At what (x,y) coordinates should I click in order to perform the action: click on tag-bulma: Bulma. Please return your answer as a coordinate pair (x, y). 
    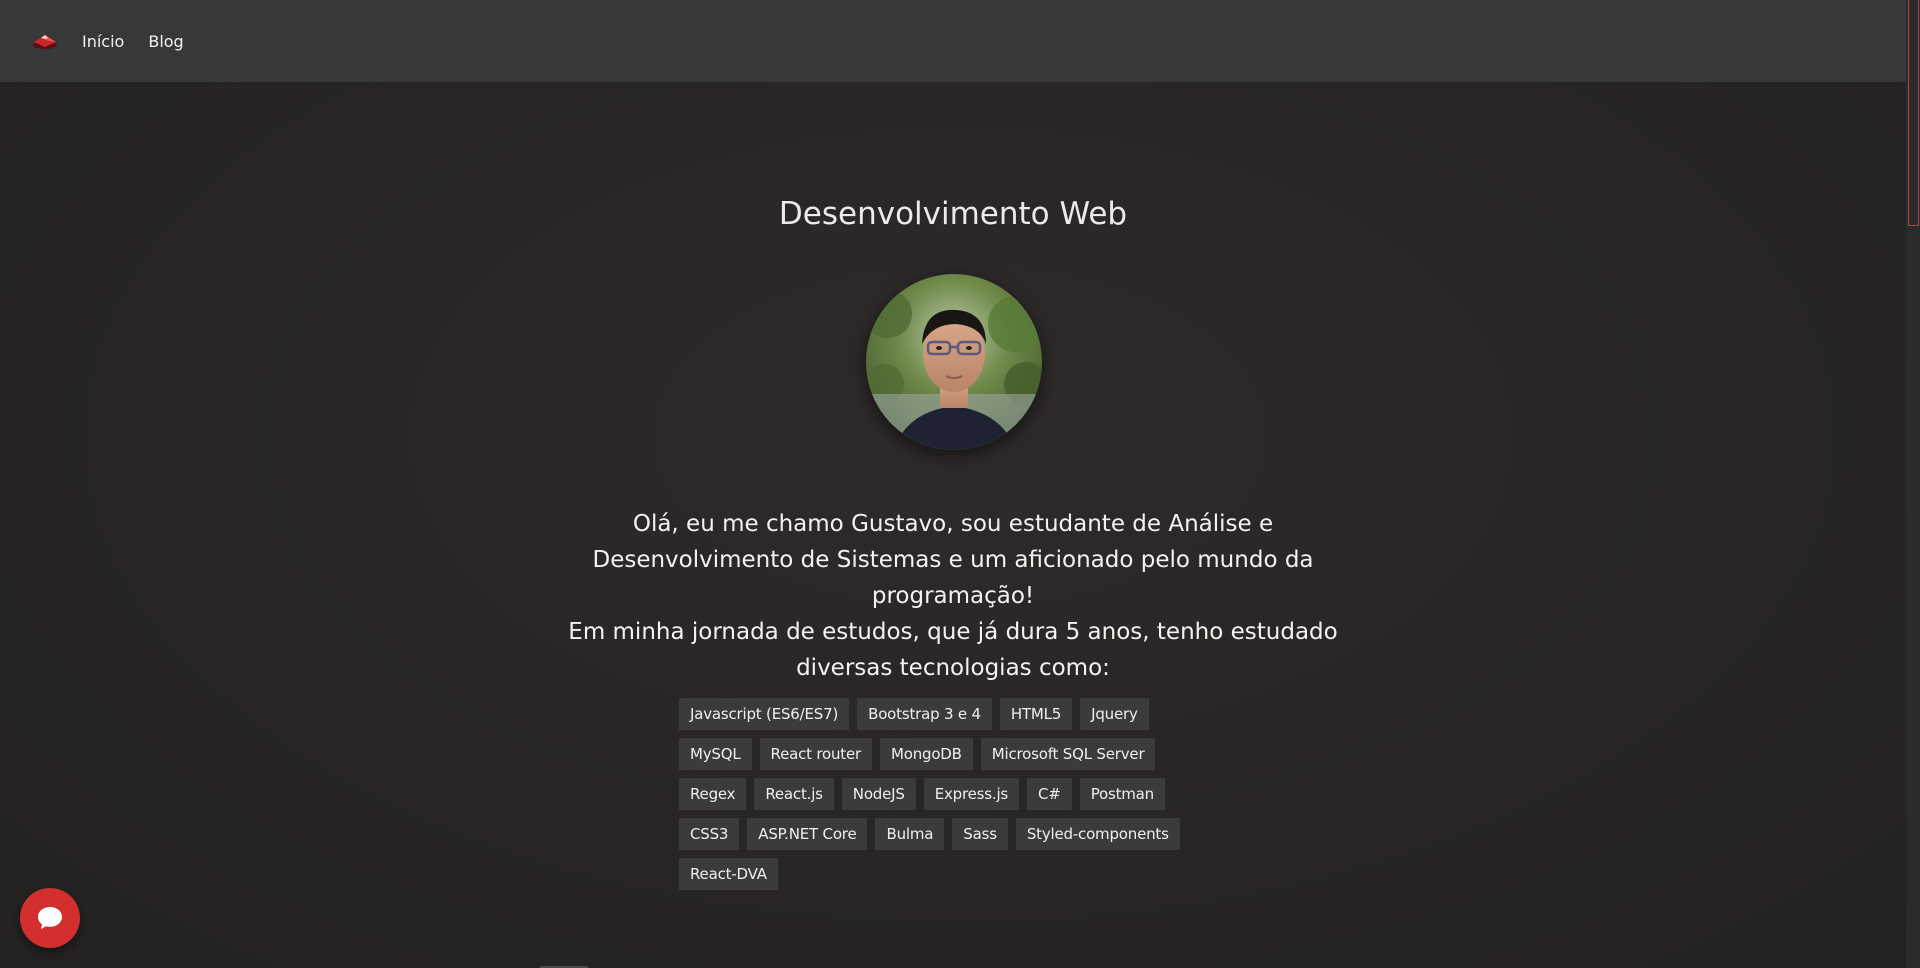
    Looking at the image, I should click on (910, 834).